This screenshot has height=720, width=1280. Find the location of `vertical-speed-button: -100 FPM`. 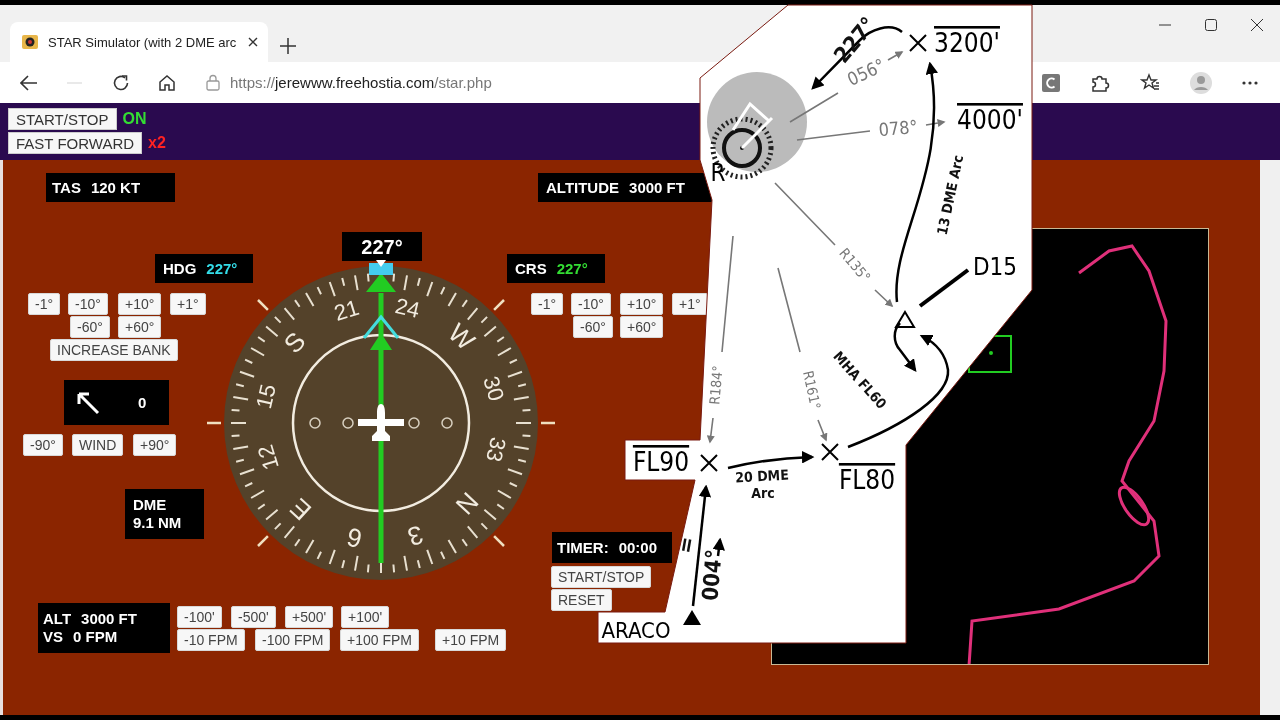

vertical-speed-button: -100 FPM is located at coordinates (293, 640).